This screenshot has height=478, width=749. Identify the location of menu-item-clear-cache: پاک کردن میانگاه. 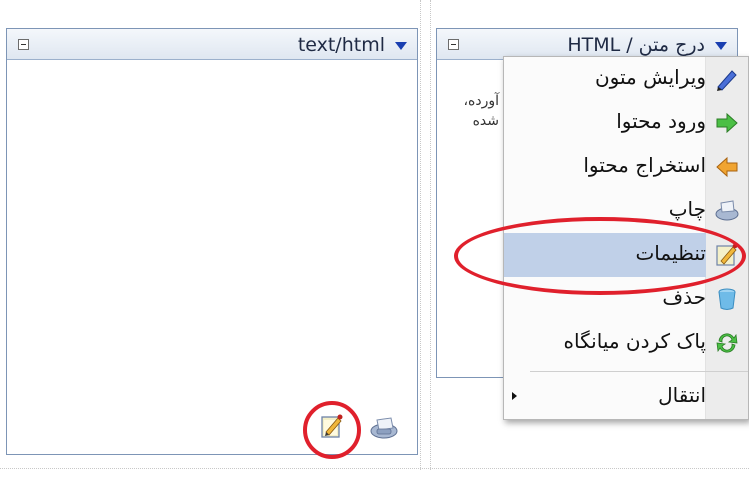
(626, 343).